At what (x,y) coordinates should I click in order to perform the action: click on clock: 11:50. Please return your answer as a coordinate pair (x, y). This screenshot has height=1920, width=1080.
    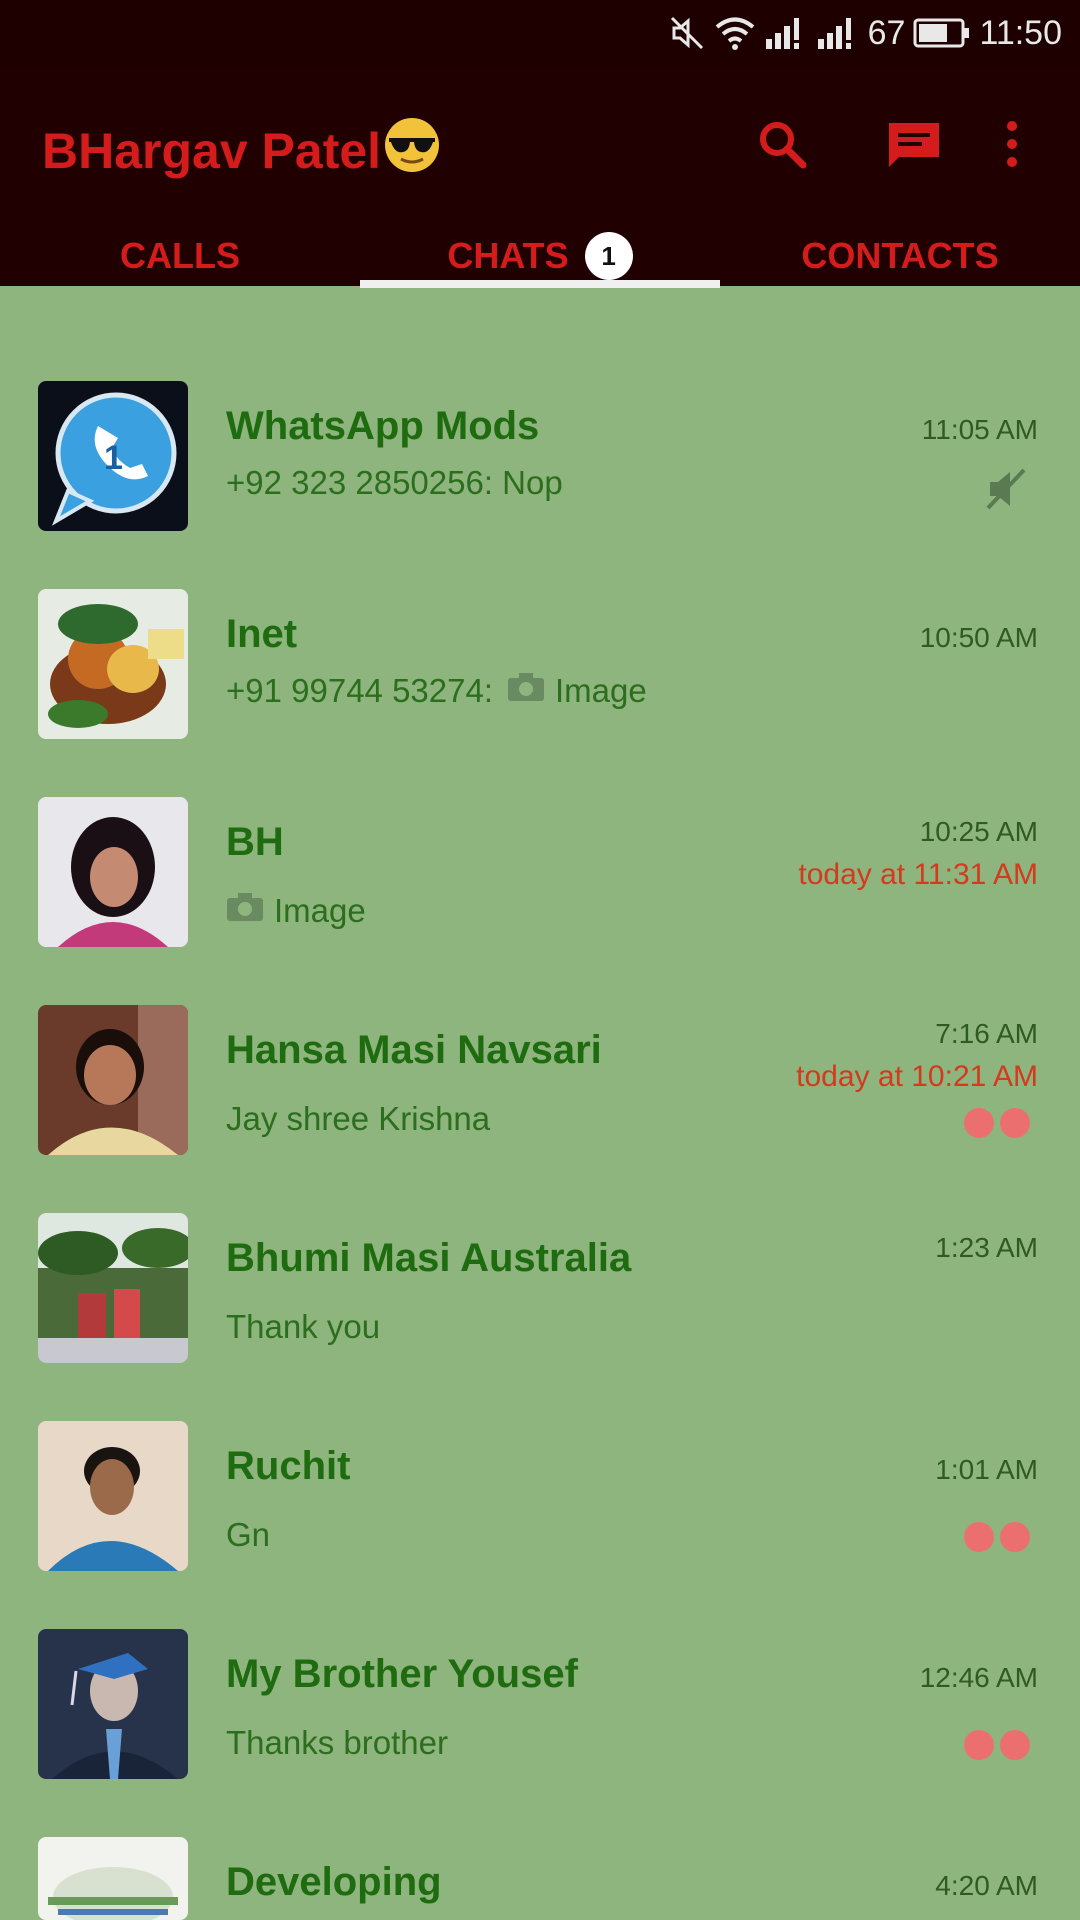
    Looking at the image, I should click on (1020, 32).